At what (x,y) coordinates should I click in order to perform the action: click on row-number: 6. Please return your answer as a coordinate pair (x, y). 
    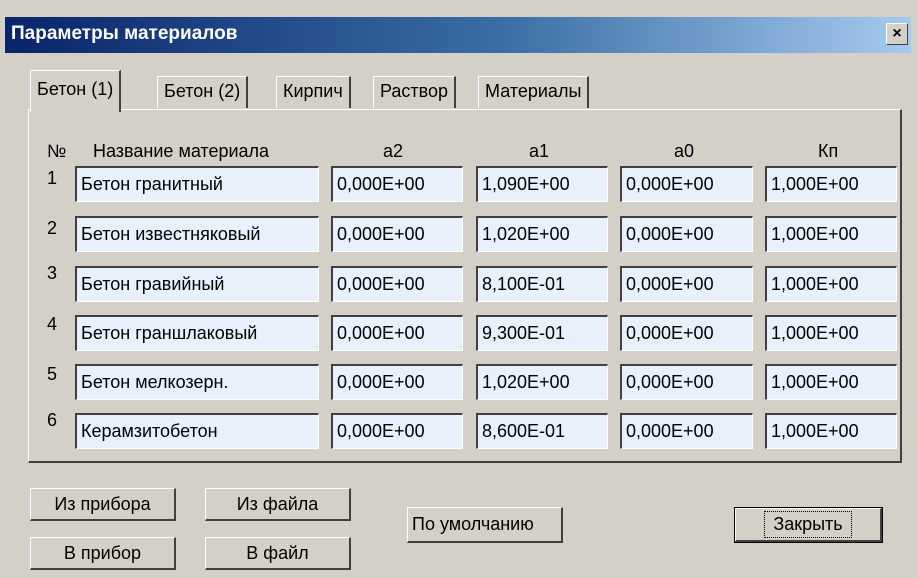
    Looking at the image, I should click on (52, 420).